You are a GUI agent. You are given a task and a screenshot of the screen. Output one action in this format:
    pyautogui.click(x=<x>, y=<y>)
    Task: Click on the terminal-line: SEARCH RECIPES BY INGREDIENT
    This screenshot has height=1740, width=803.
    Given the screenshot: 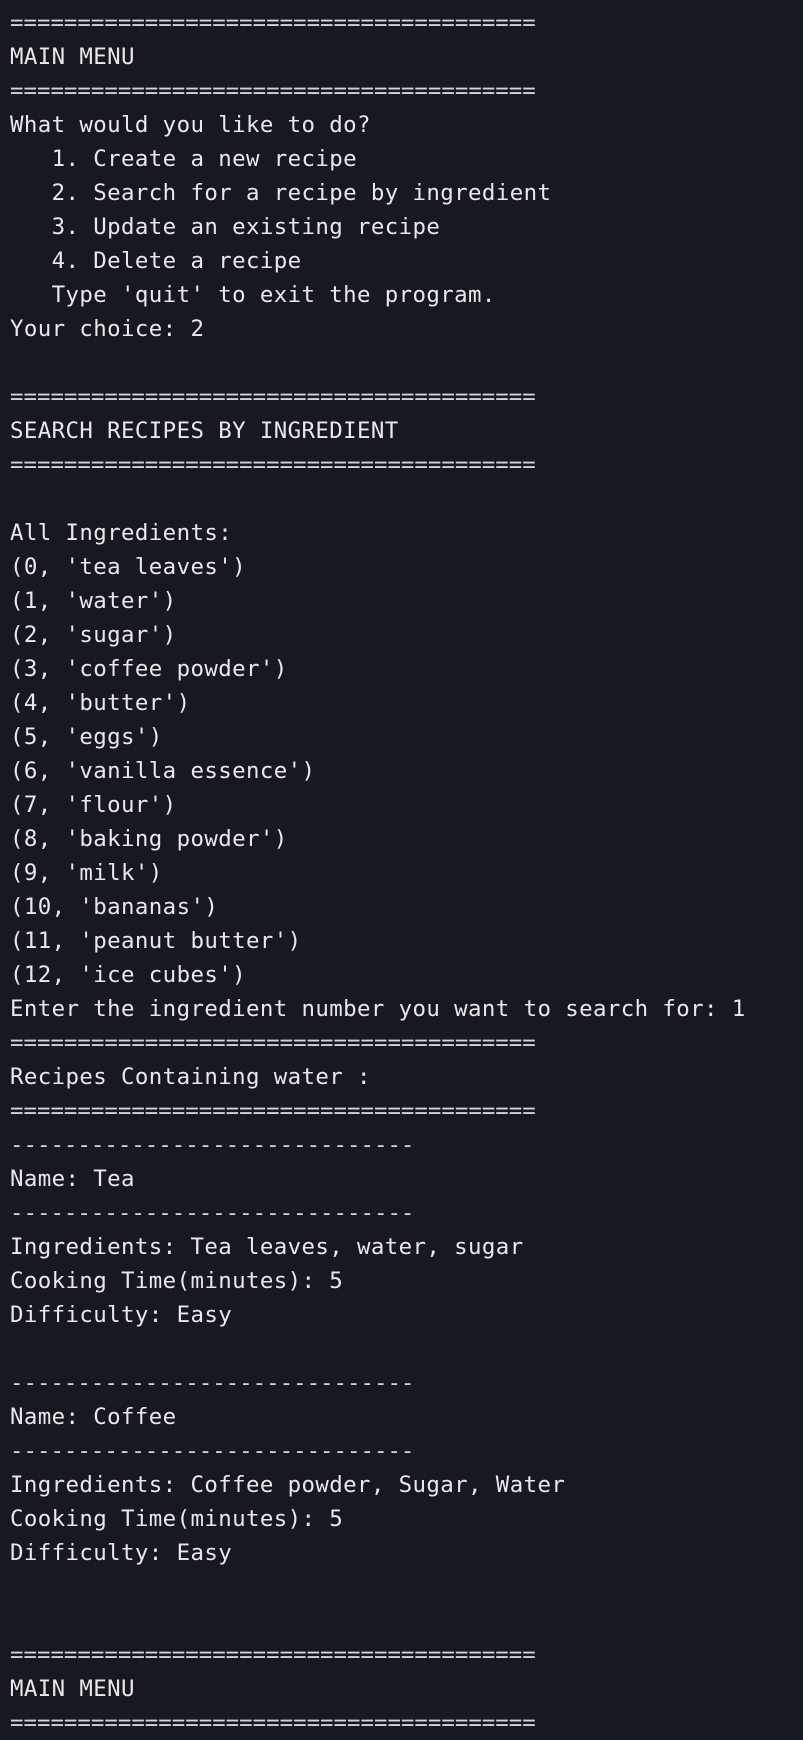 What is the action you would take?
    pyautogui.click(x=204, y=431)
    